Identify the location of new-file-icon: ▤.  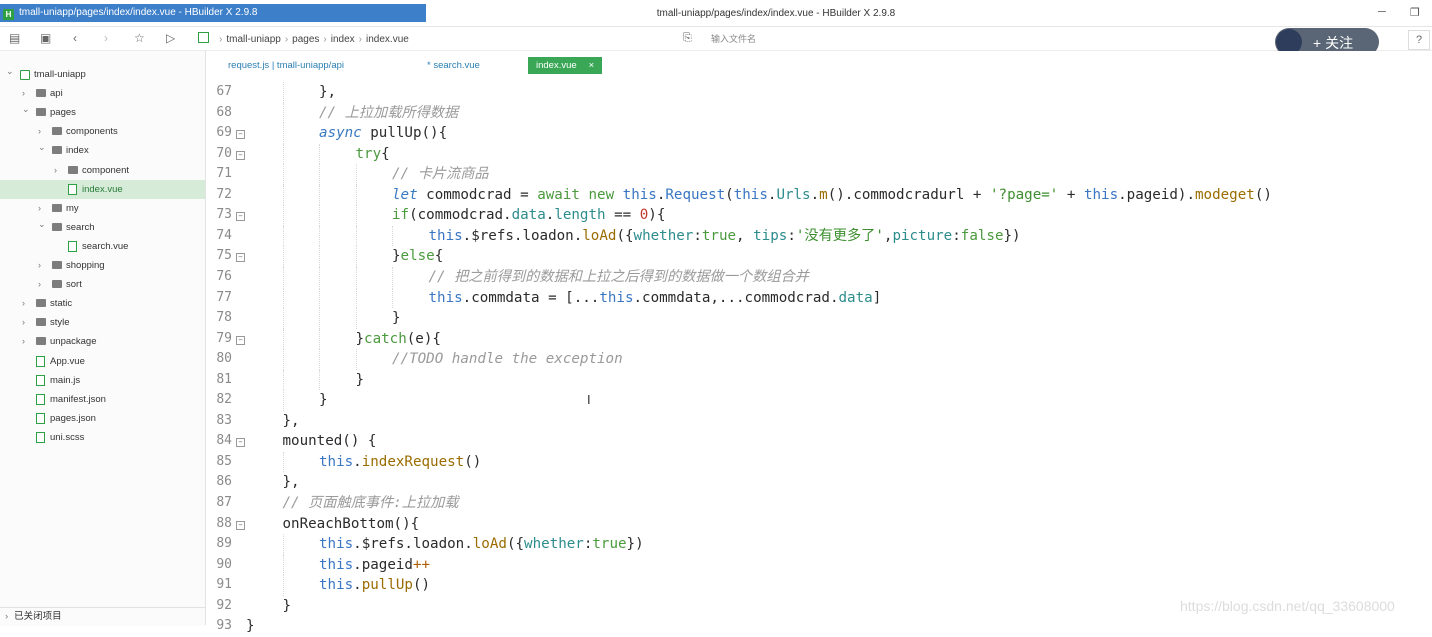
(14, 38).